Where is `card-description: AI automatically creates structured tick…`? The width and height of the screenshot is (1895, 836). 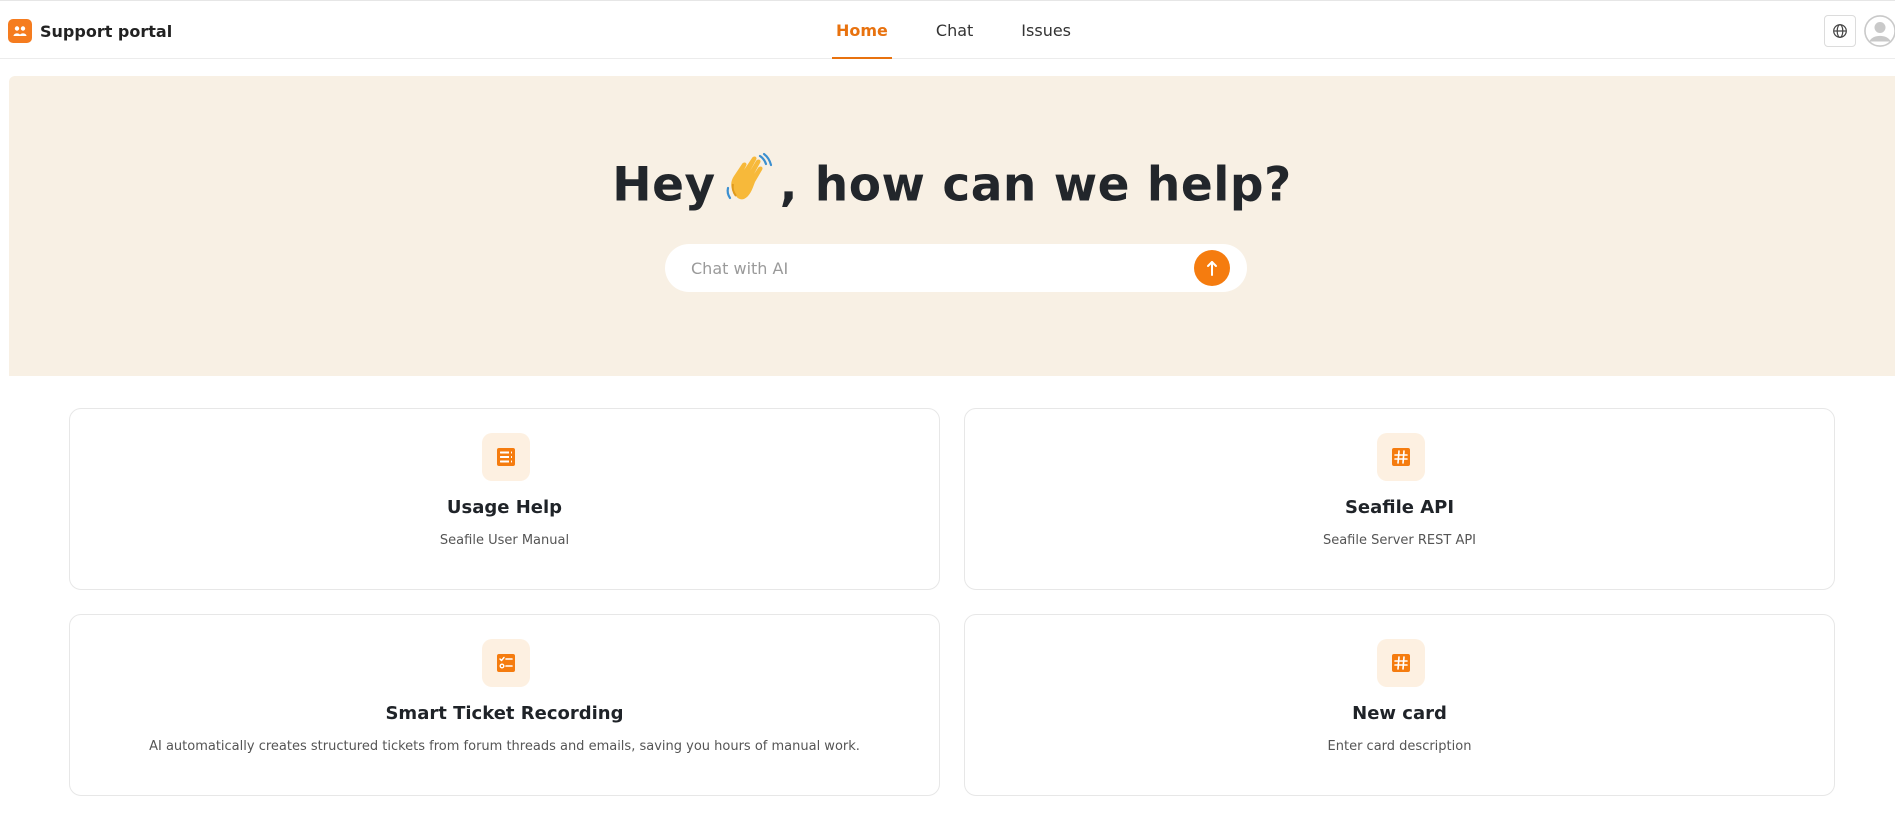 card-description: AI automatically creates structured tick… is located at coordinates (504, 746).